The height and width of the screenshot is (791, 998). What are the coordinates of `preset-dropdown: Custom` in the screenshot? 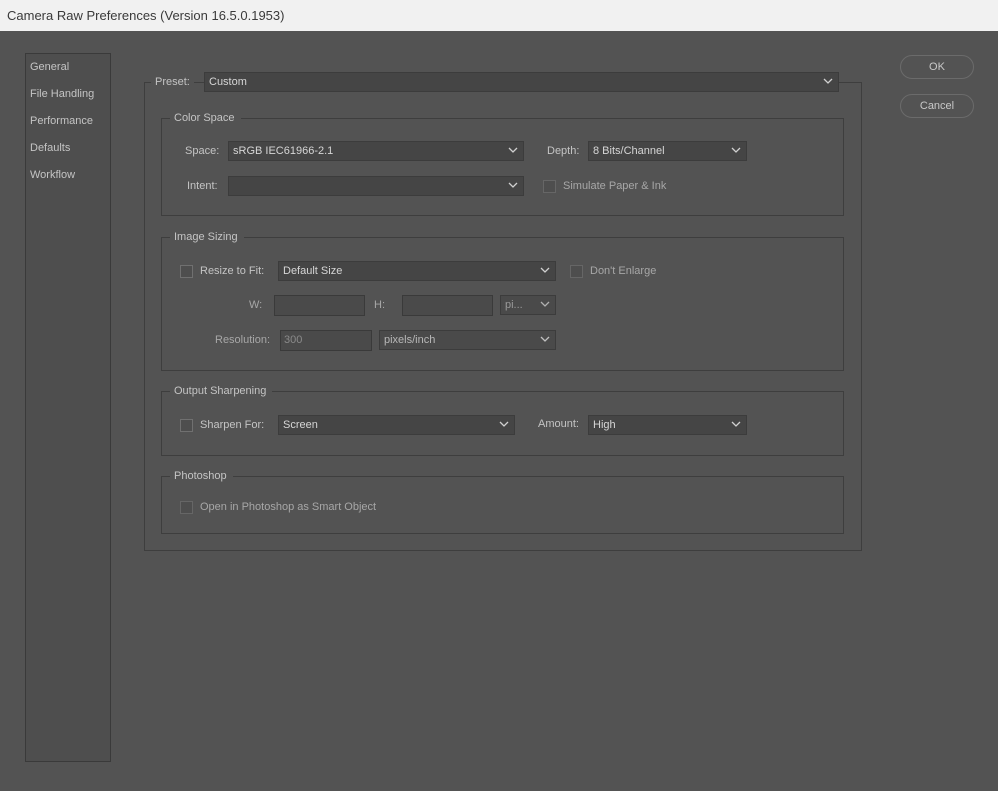 It's located at (521, 82).